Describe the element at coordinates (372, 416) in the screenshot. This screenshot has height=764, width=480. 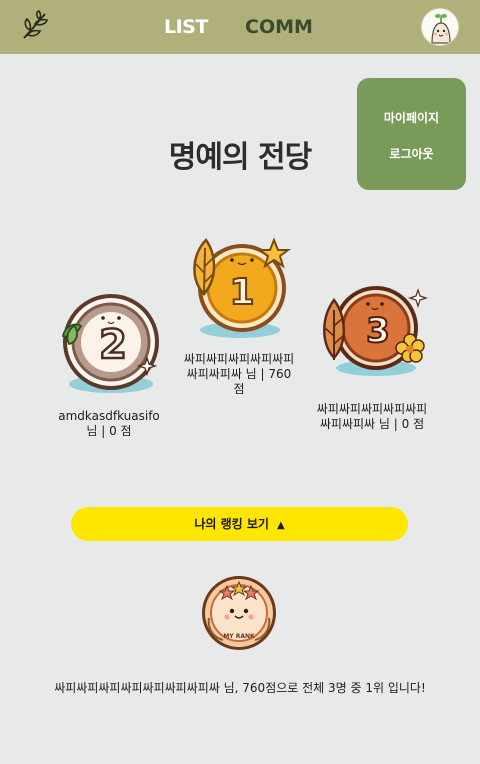
I see `rank-3-text: 싸피싸피싸피싸피싸피싸피싸피싸 님 | 0 점` at that location.